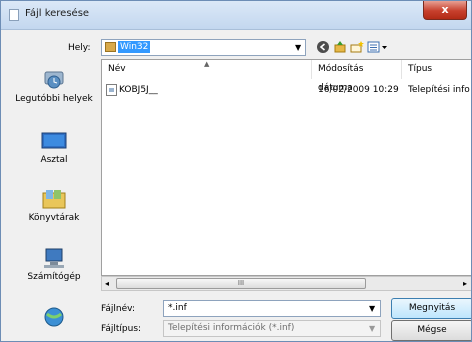  I want to click on filetype-label: Fájltípus:, so click(121, 329).